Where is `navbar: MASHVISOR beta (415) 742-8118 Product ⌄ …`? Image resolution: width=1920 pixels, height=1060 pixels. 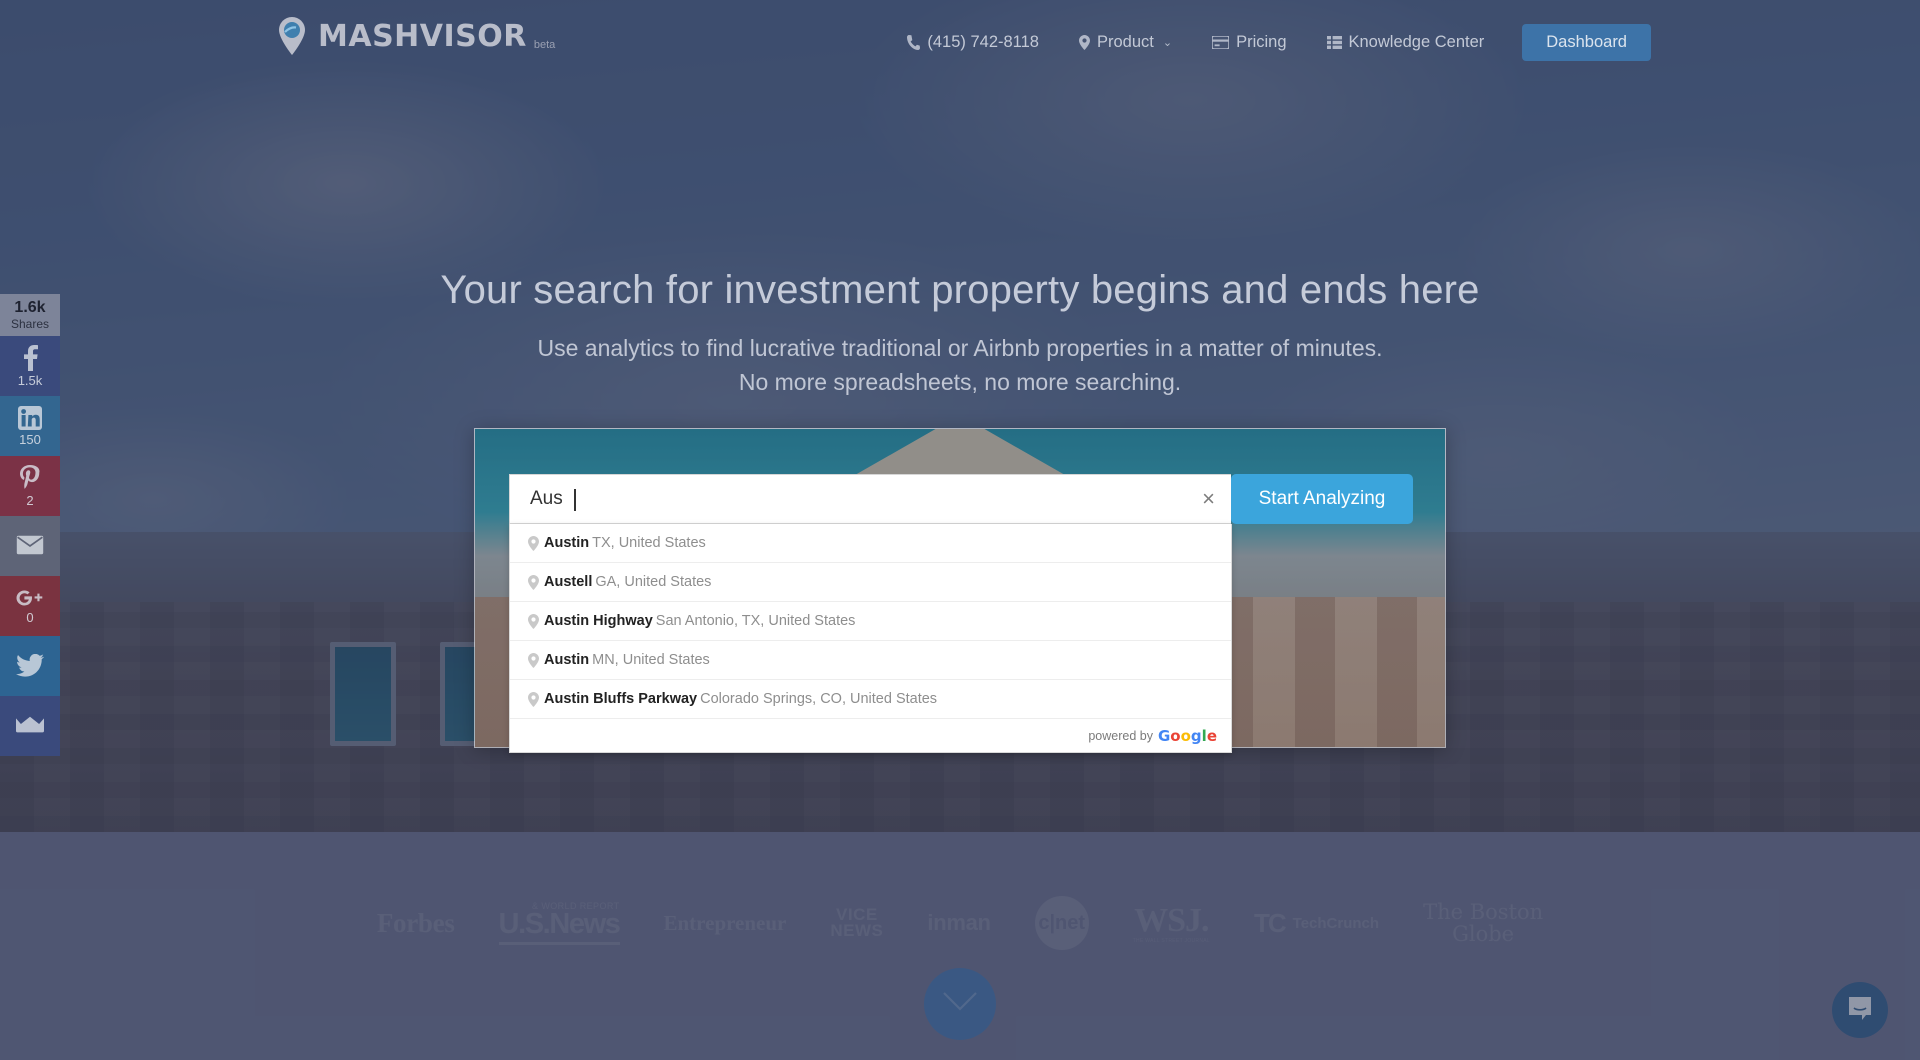 navbar: MASHVISOR beta (415) 742-8118 Product ⌄ … is located at coordinates (960, 38).